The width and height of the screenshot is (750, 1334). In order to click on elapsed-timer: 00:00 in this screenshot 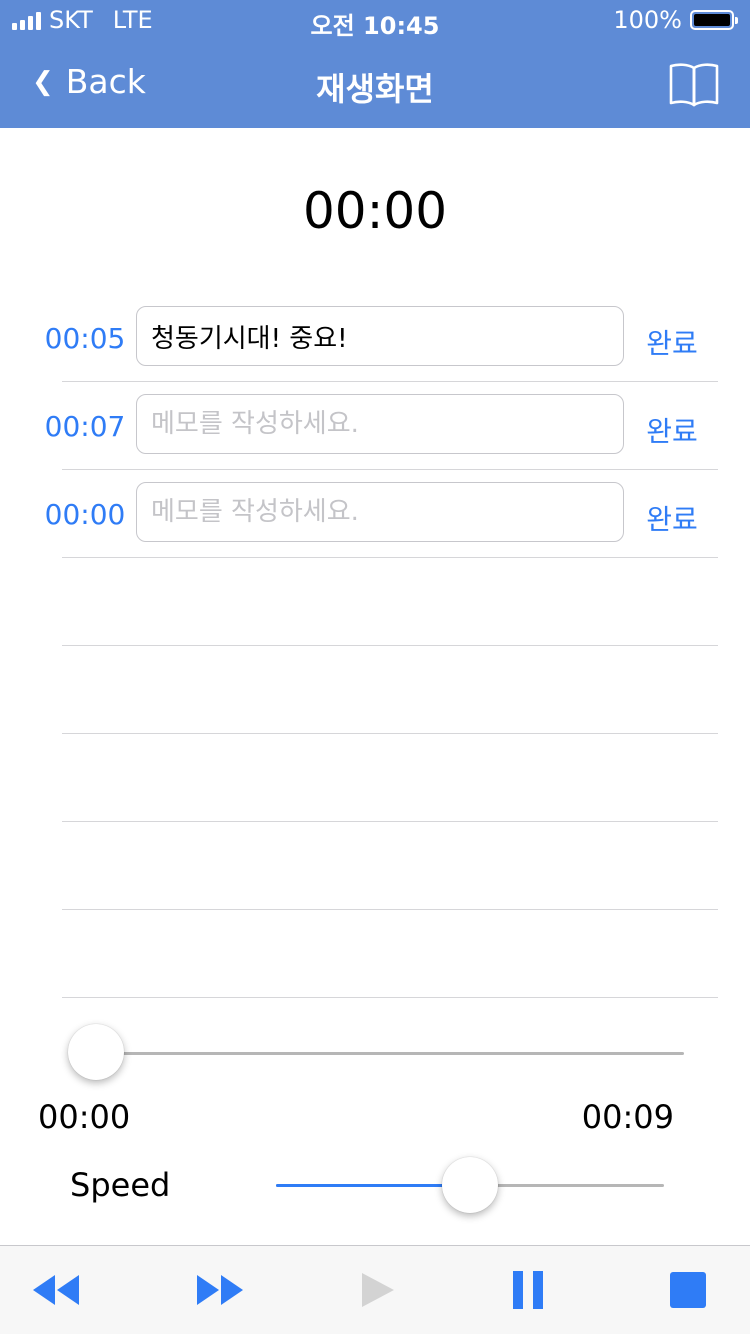, I will do `click(375, 211)`.